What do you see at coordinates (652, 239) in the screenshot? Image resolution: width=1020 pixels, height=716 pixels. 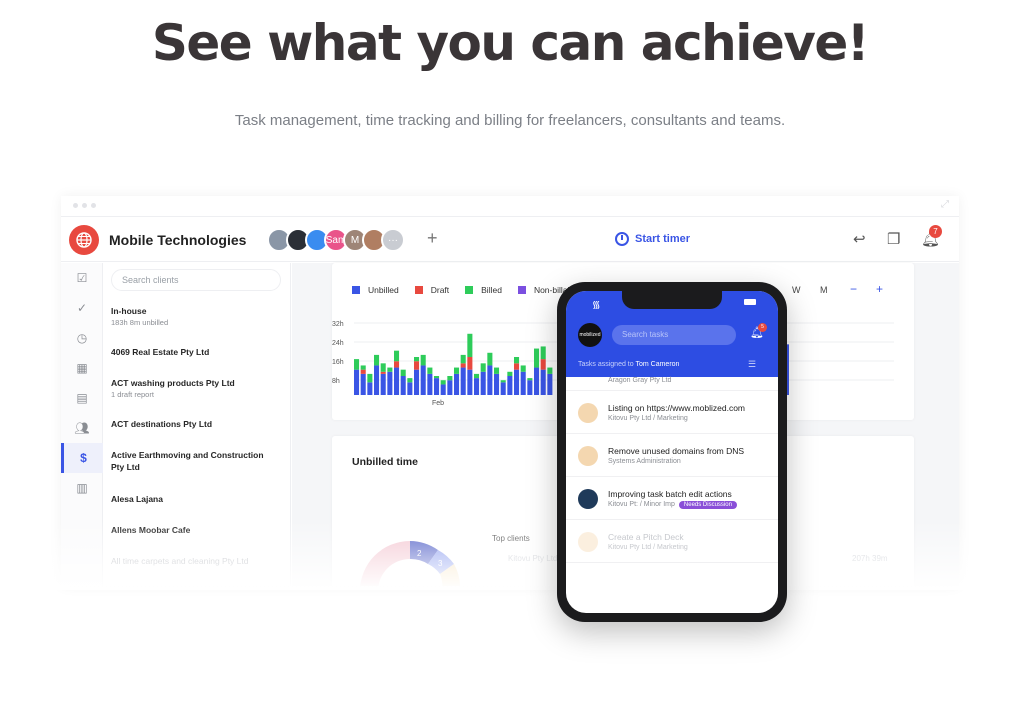 I see `start-timer-button: Start timer` at bounding box center [652, 239].